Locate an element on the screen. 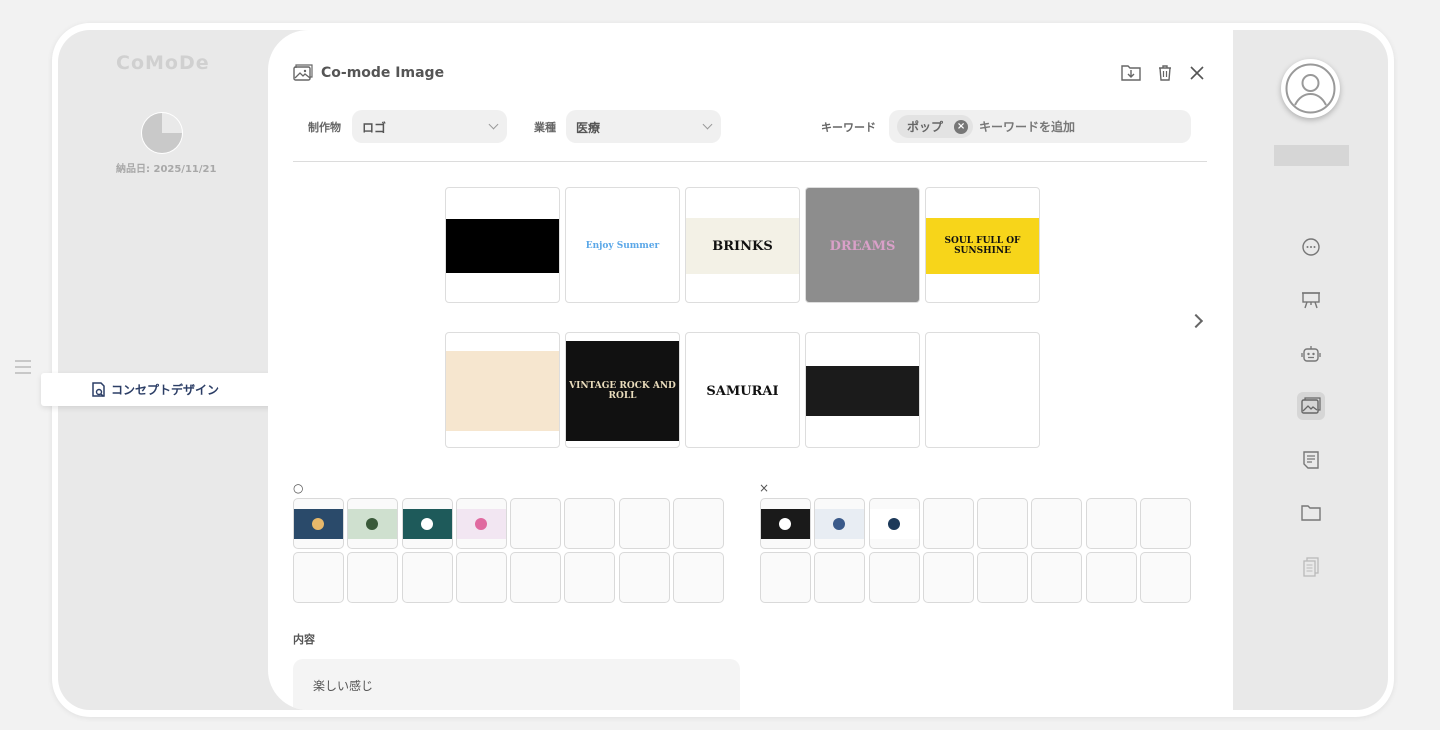 This screenshot has width=1440, height=730. gallery-image-text: VINTAGE ROCK AND ROLL is located at coordinates (622, 391).